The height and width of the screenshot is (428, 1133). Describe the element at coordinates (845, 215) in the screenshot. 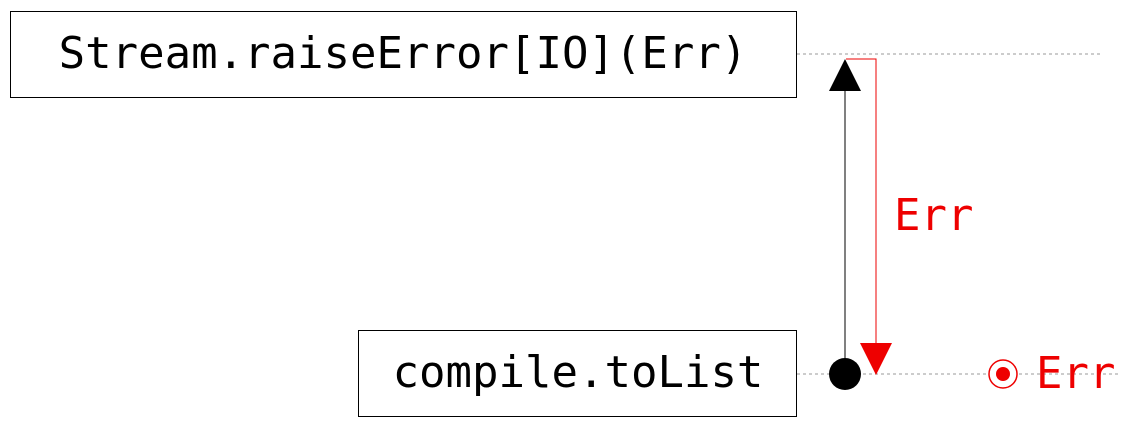

I see `pull-arrow` at that location.